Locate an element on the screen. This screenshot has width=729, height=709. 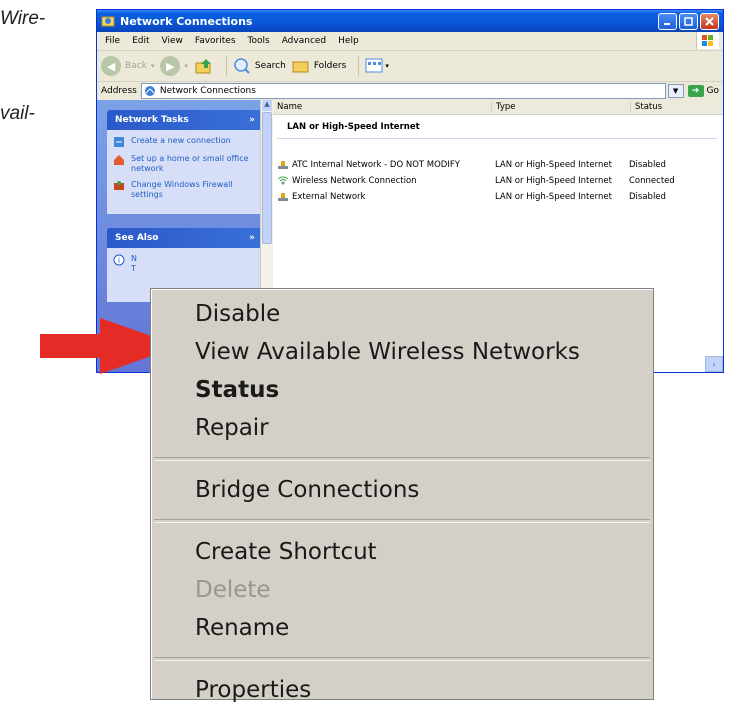
page-text-fragment: Wire- is located at coordinates (23, 18).